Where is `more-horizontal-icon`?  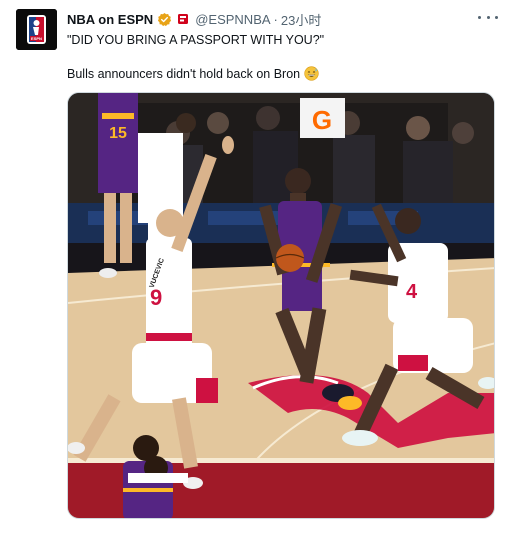
more-horizontal-icon is located at coordinates (488, 17).